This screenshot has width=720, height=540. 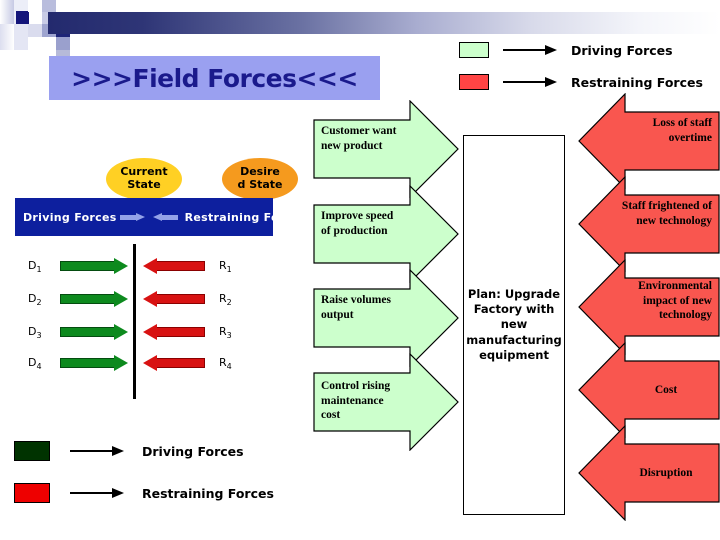 I want to click on banner-restraining-label: Restraining Forces, so click(x=245, y=217).